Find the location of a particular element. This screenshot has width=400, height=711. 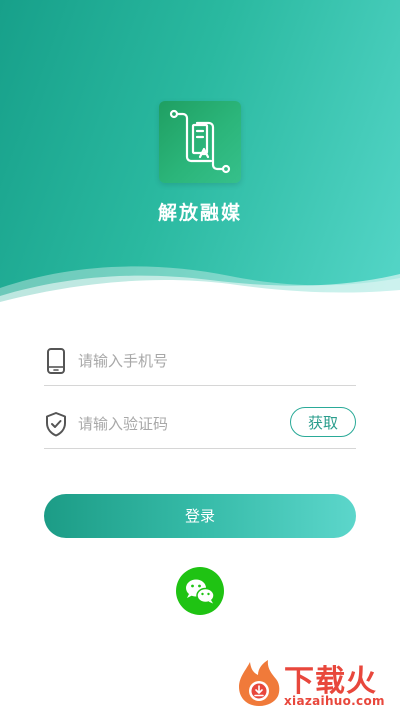

wechat-icon is located at coordinates (200, 591).